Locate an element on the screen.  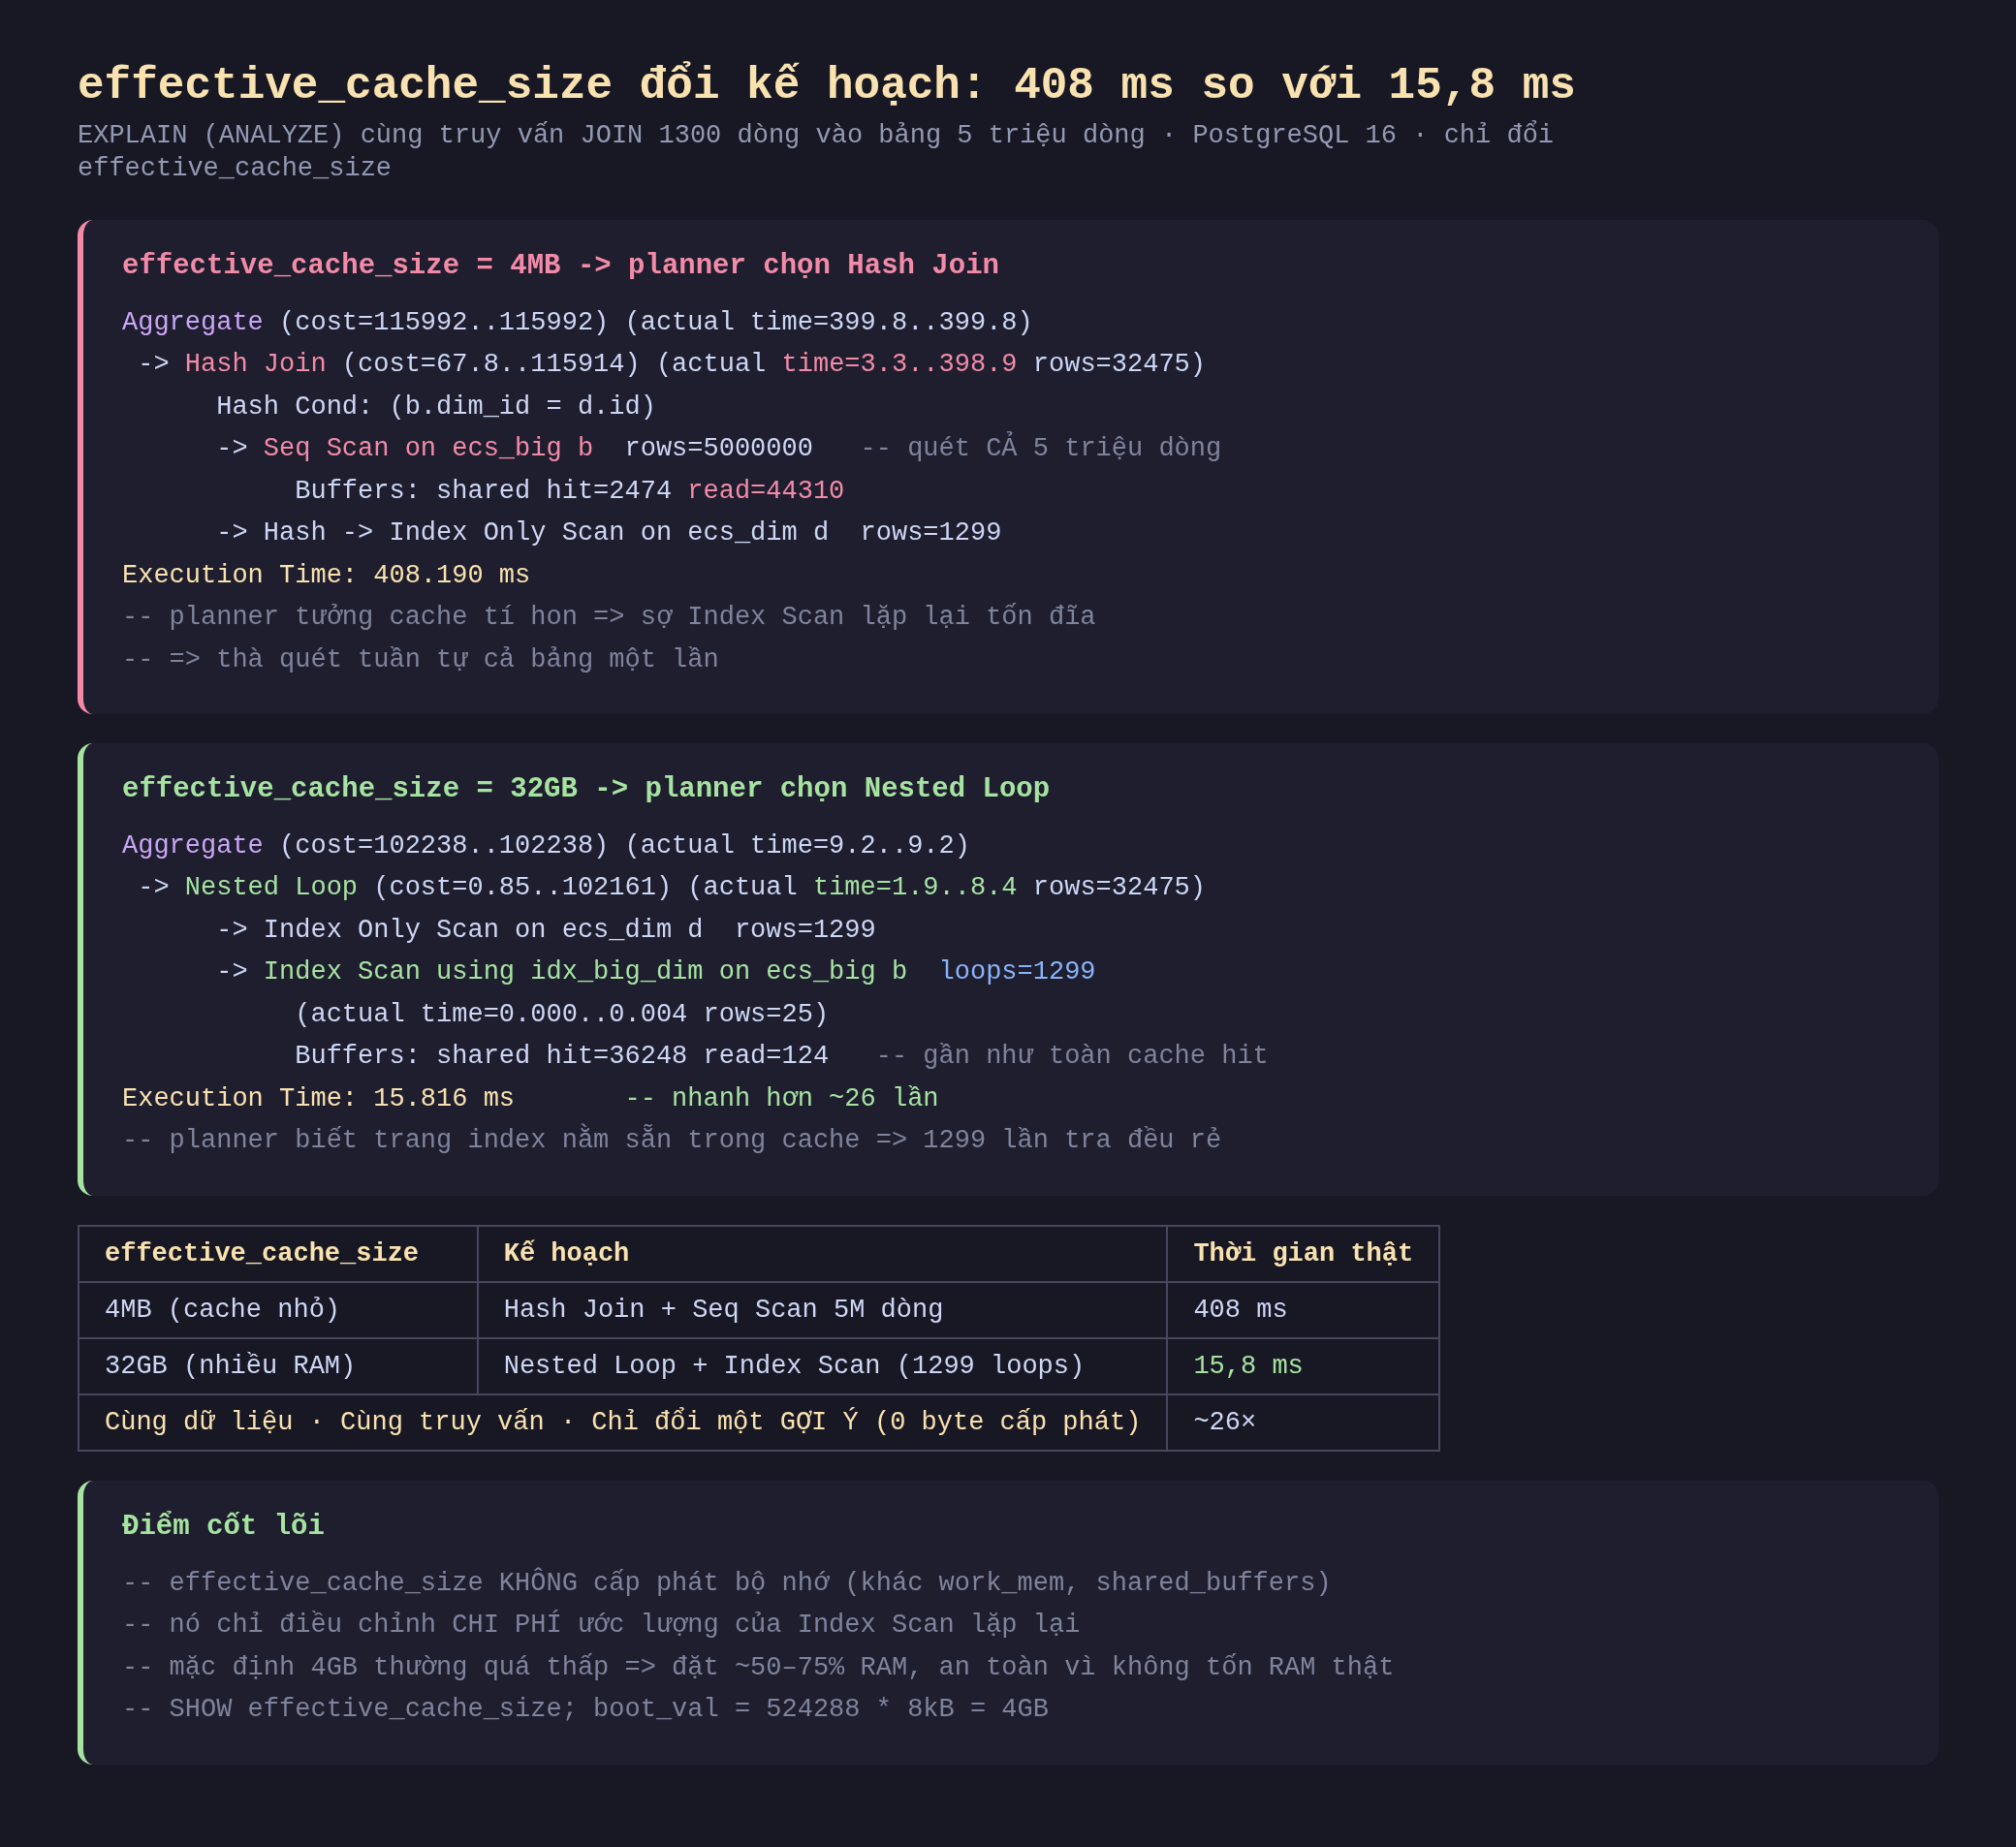
code-line: Buffers: shared hit=2474 read=44310 is located at coordinates (570, 491).